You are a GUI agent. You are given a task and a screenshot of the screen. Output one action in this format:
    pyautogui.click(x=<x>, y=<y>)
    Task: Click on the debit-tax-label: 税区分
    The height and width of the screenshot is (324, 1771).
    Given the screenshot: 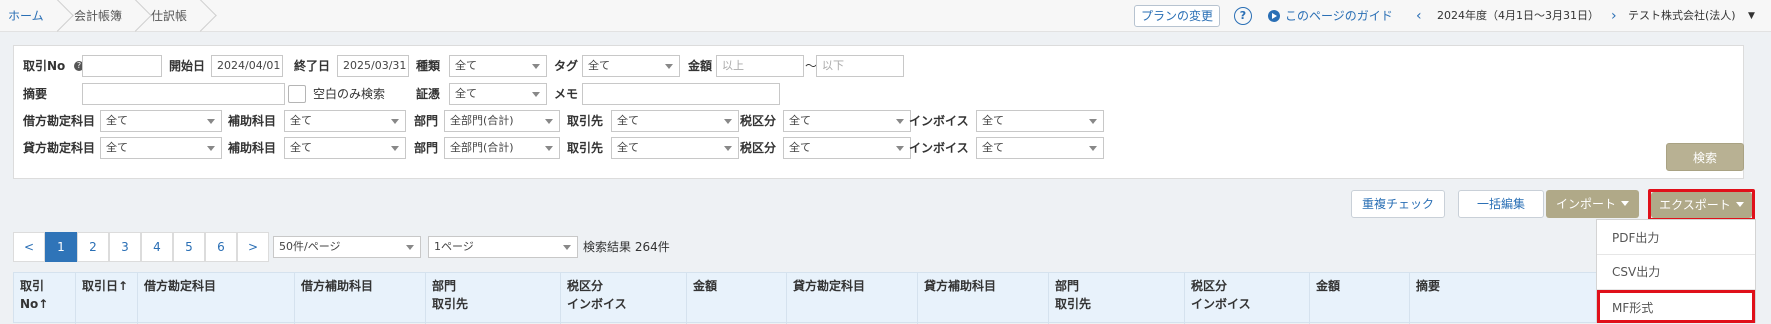 What is the action you would take?
    pyautogui.click(x=758, y=121)
    